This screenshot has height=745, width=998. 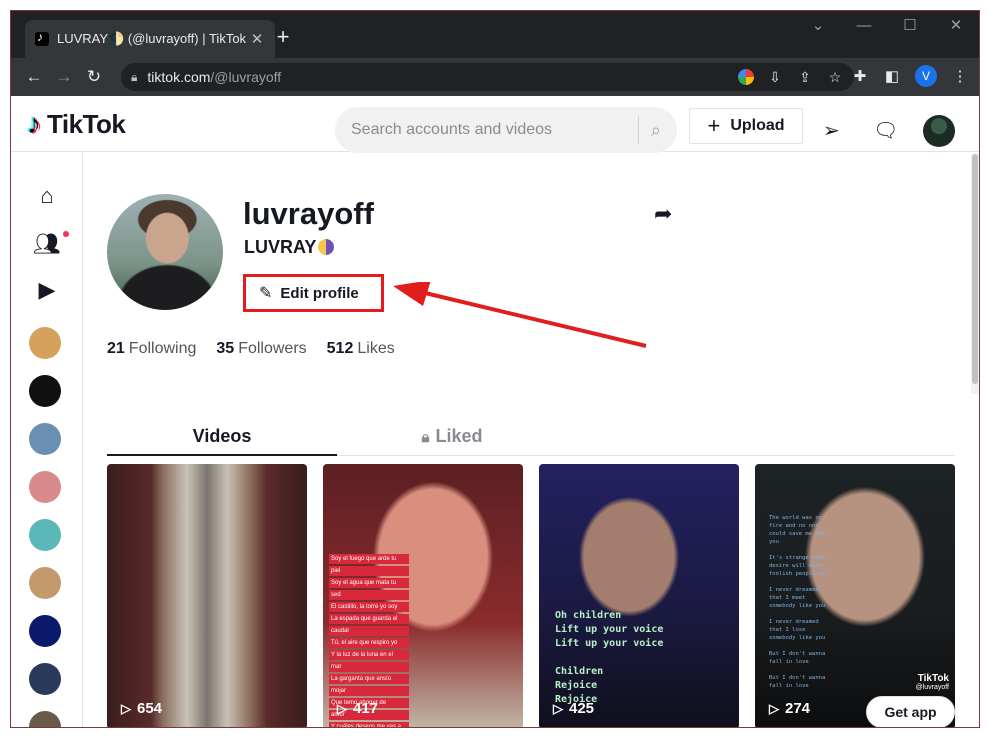 I want to click on minimize-icon: —, so click(x=864, y=27).